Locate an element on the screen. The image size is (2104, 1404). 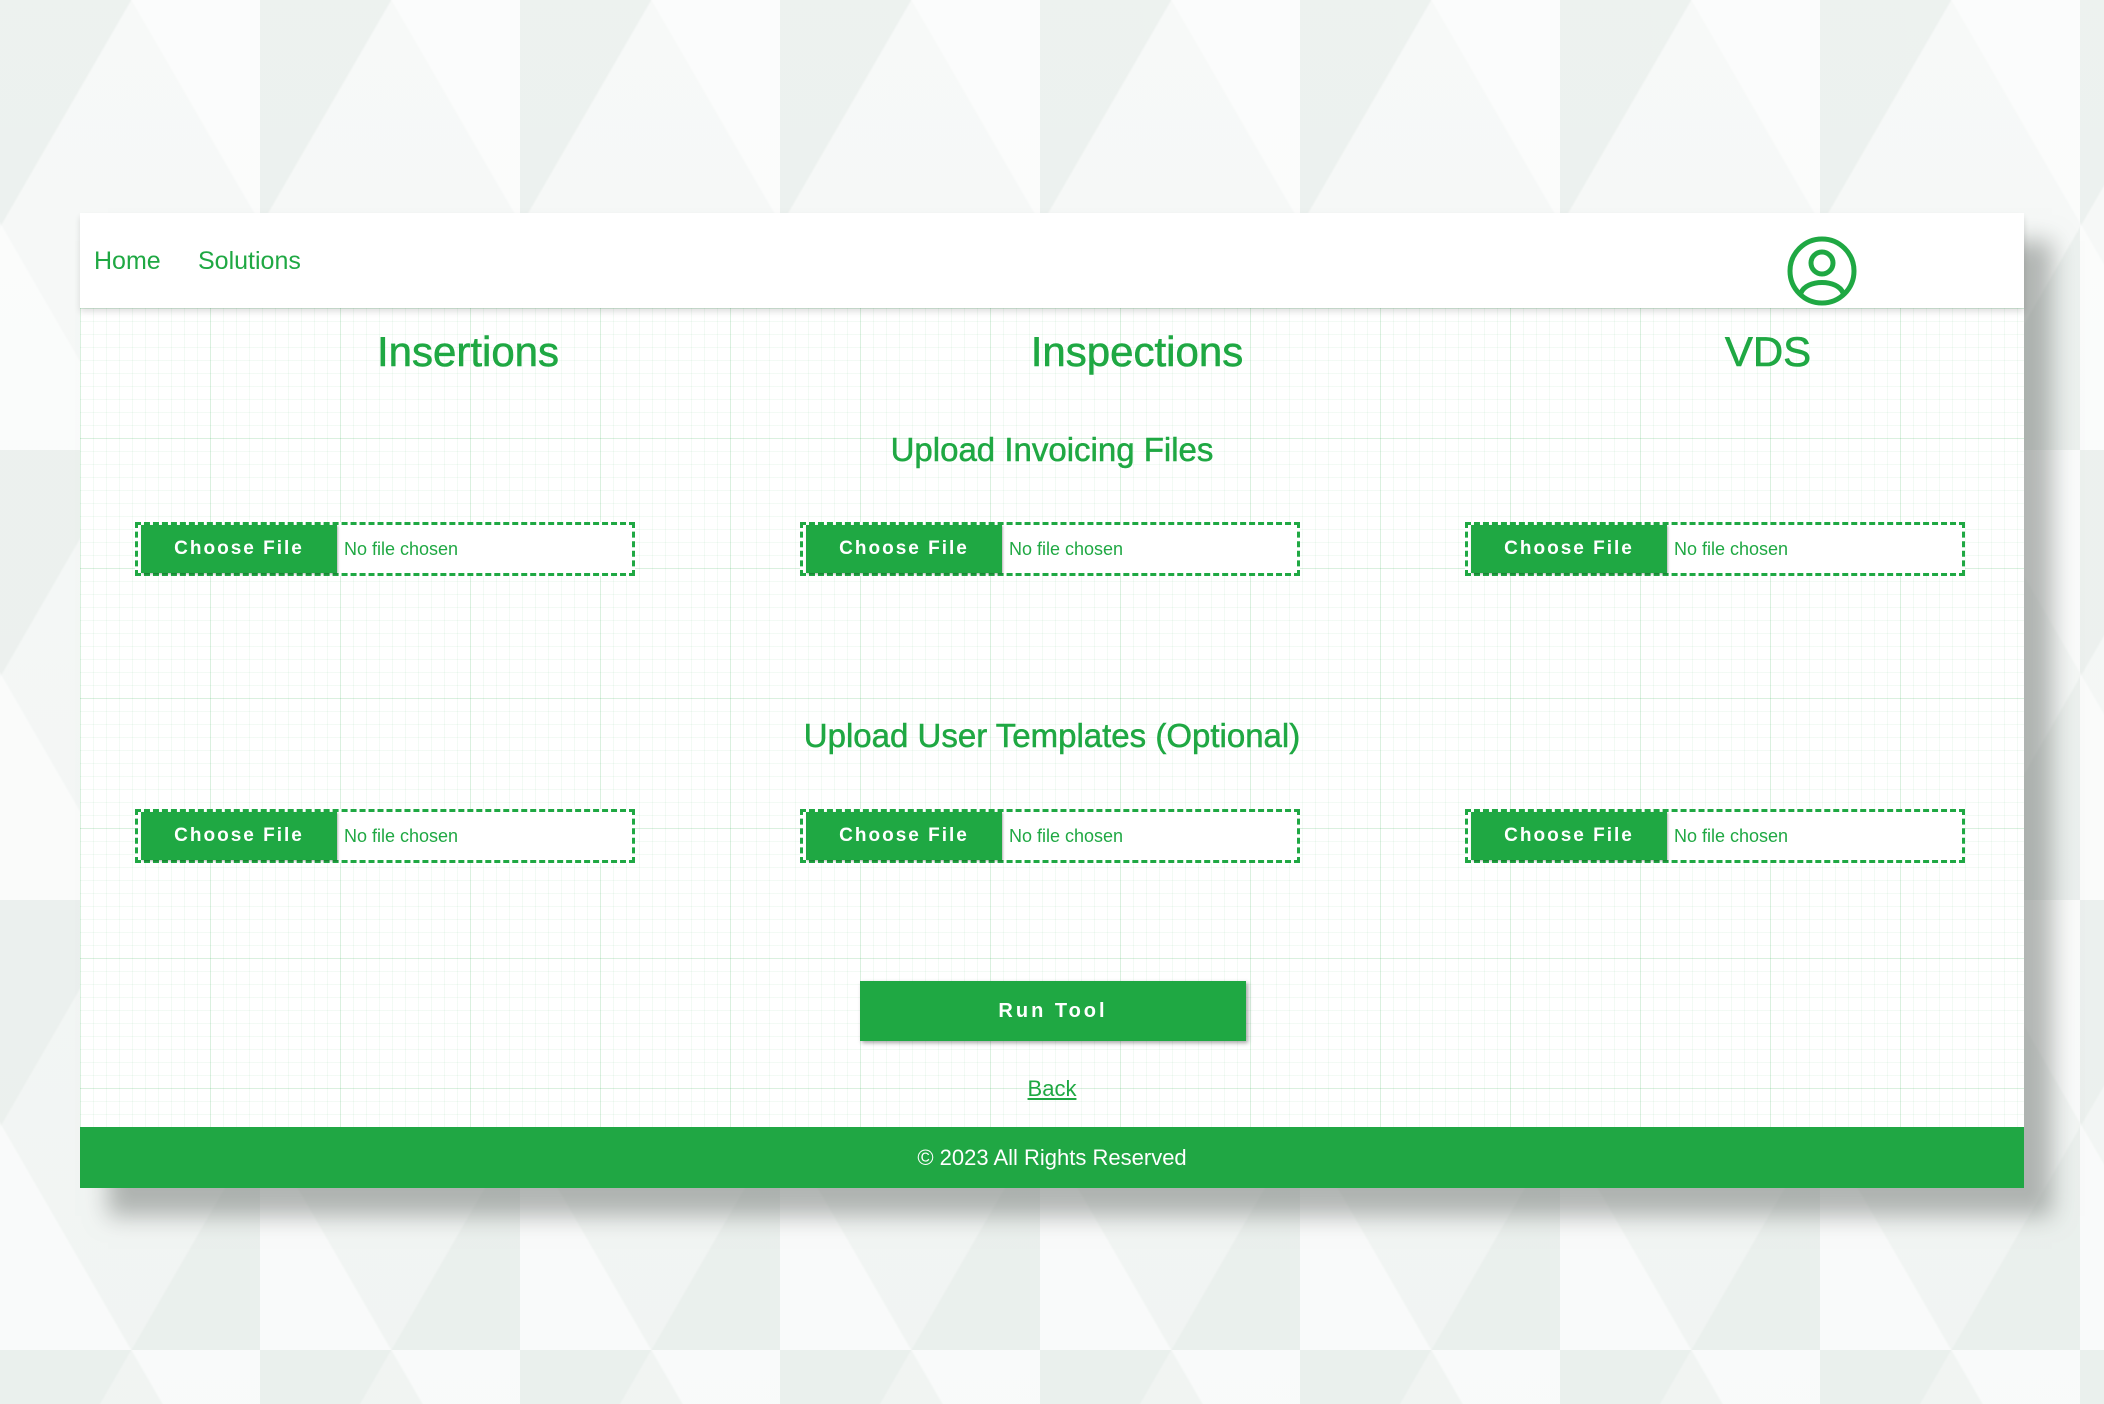
file-input-vds-templates: Choose File No file chosen is located at coordinates (1715, 836).